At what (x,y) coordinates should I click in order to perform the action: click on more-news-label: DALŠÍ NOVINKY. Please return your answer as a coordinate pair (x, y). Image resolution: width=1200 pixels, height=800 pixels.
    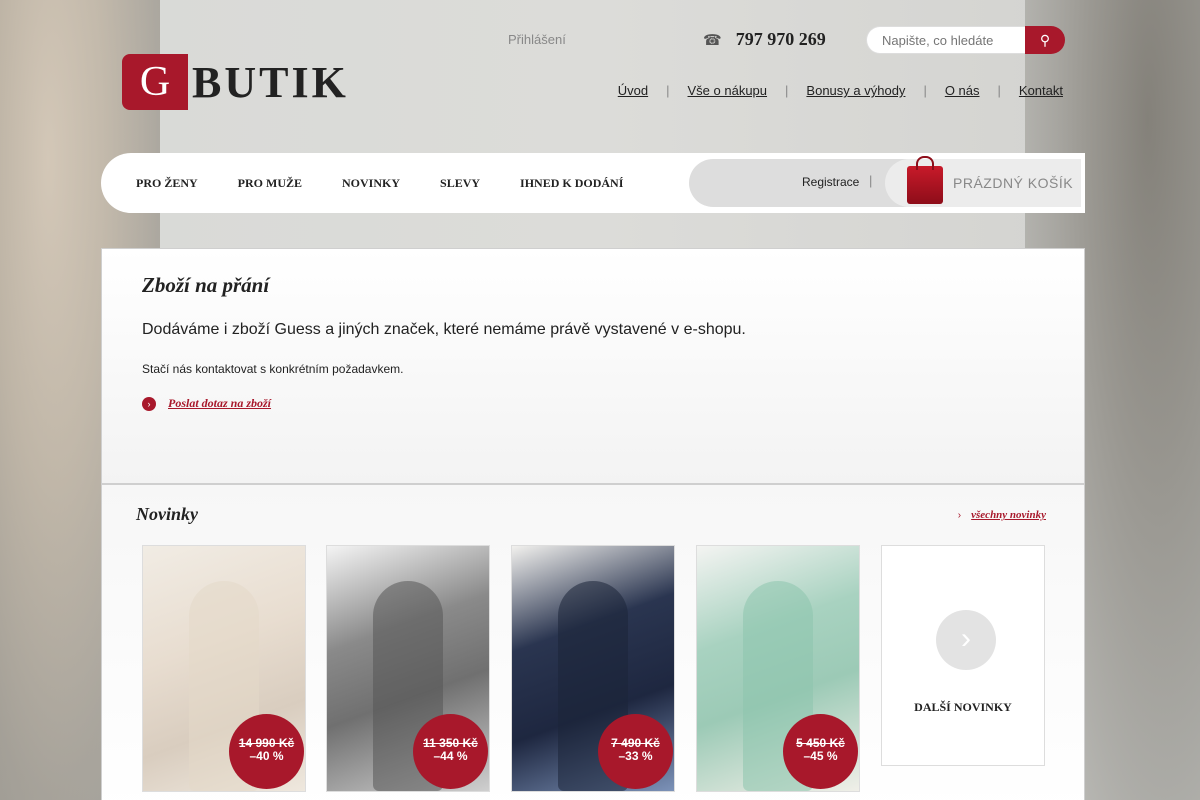
    Looking at the image, I should click on (963, 707).